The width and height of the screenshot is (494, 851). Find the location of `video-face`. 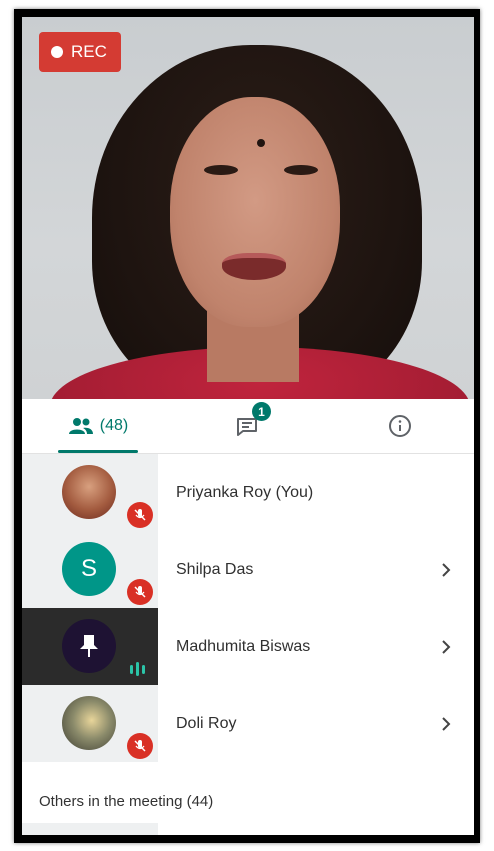

video-face is located at coordinates (255, 212).